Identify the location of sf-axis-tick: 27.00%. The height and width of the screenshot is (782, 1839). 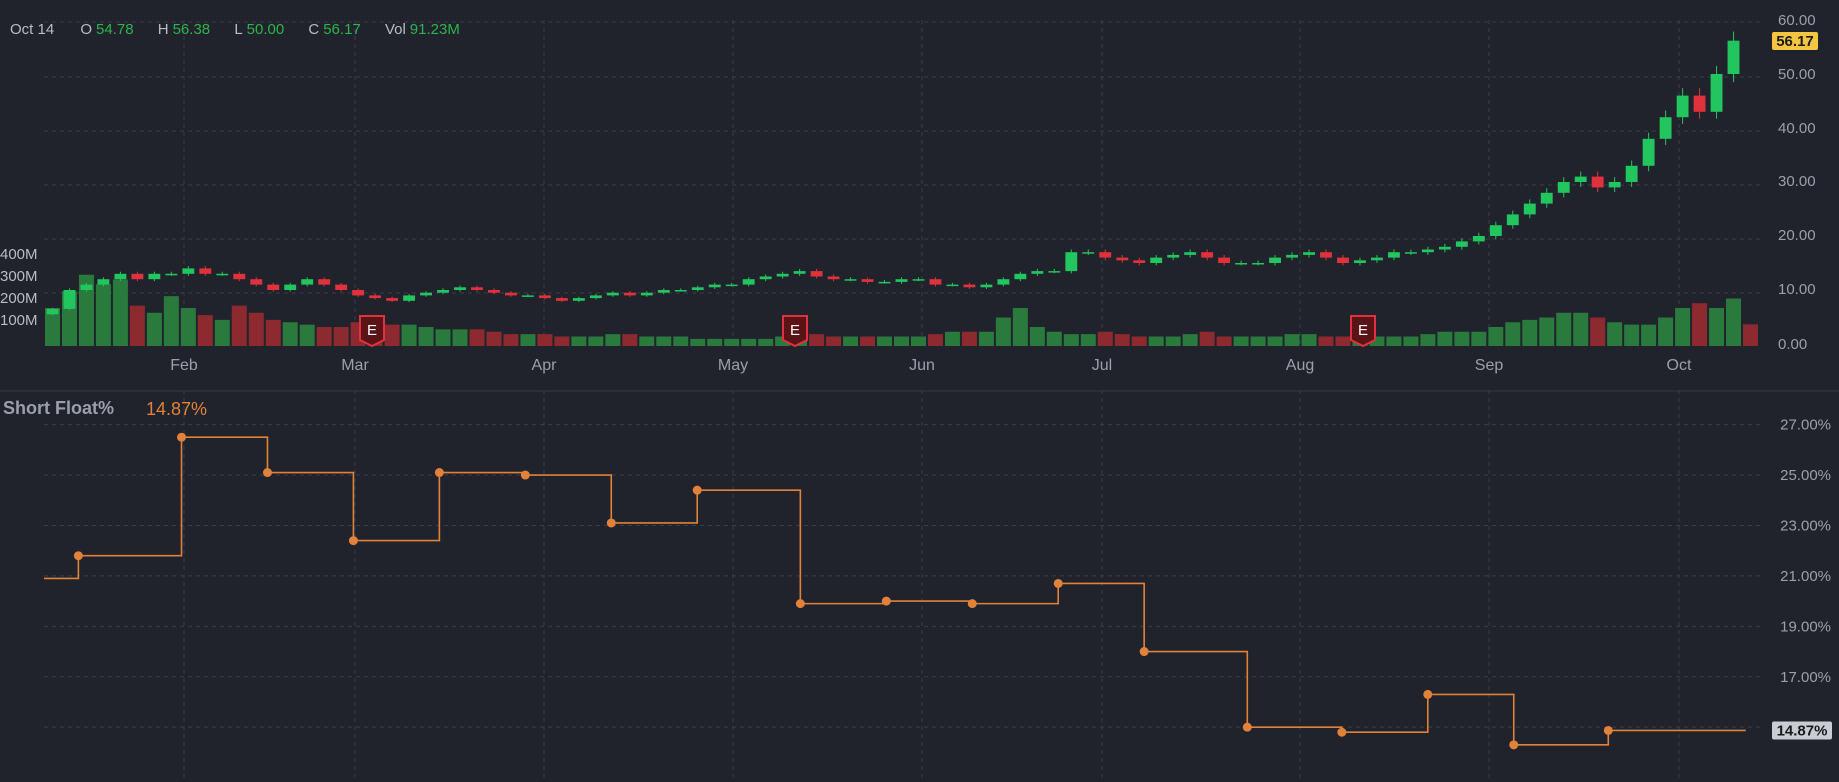
(1805, 425).